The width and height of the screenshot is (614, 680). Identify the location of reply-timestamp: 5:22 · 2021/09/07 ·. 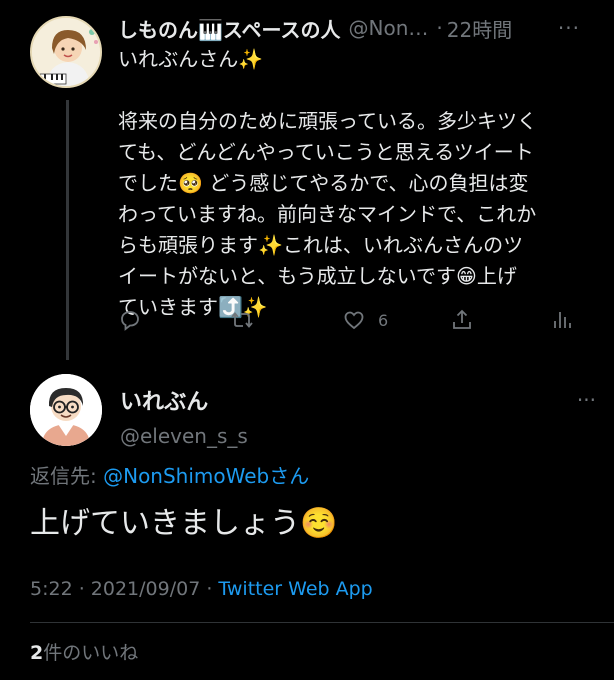
(124, 589).